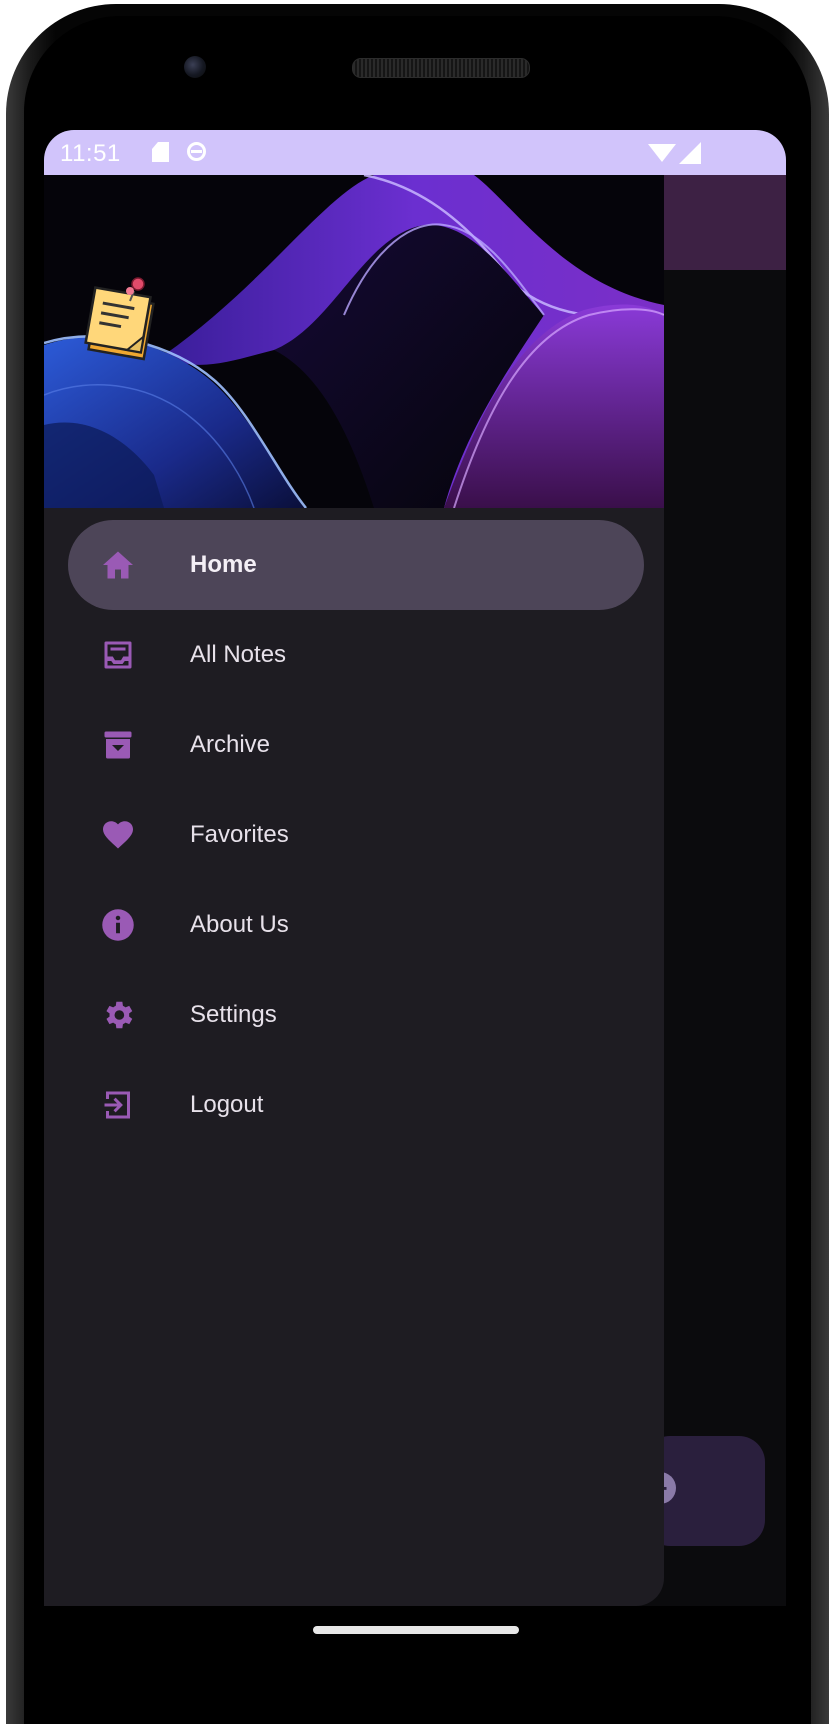 This screenshot has height=1724, width=835. What do you see at coordinates (196, 151) in the screenshot?
I see `debug-icon` at bounding box center [196, 151].